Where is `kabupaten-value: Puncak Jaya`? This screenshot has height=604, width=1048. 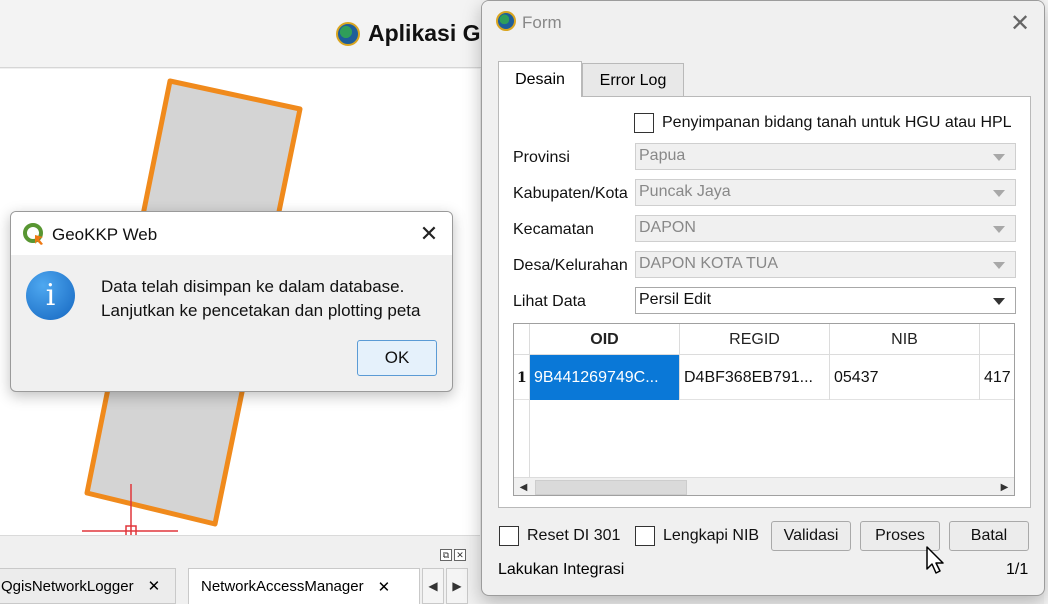
kabupaten-value: Puncak Jaya is located at coordinates (685, 191).